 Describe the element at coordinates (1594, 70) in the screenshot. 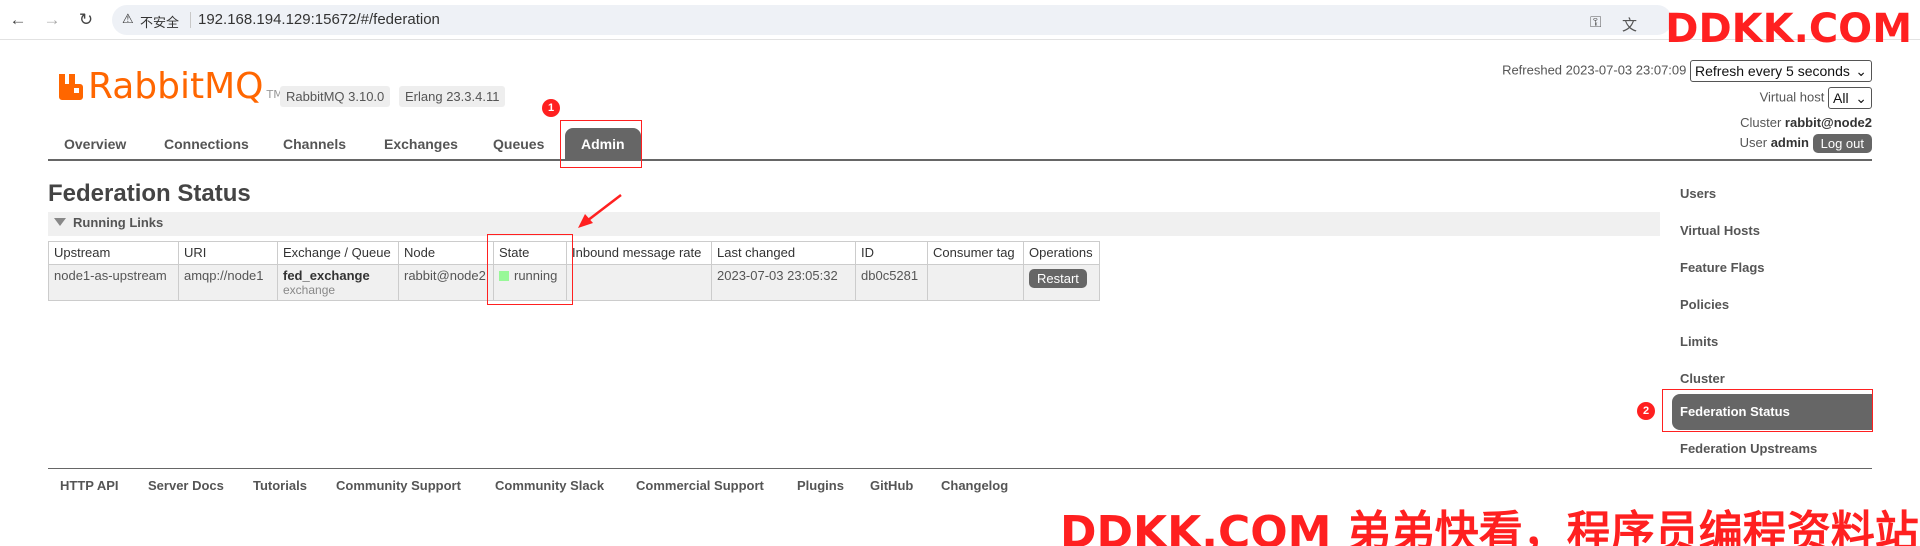

I see `refreshed-timestamp: Refreshed 2023-07-03 23:07:09` at that location.